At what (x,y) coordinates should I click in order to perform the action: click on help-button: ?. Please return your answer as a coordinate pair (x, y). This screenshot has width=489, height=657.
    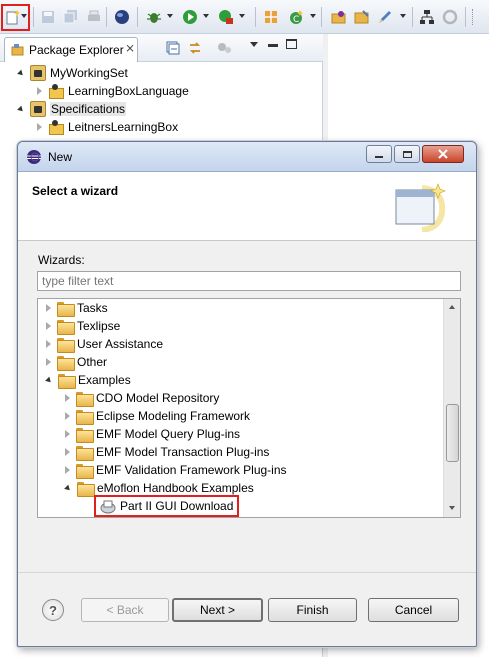
    Looking at the image, I should click on (53, 610).